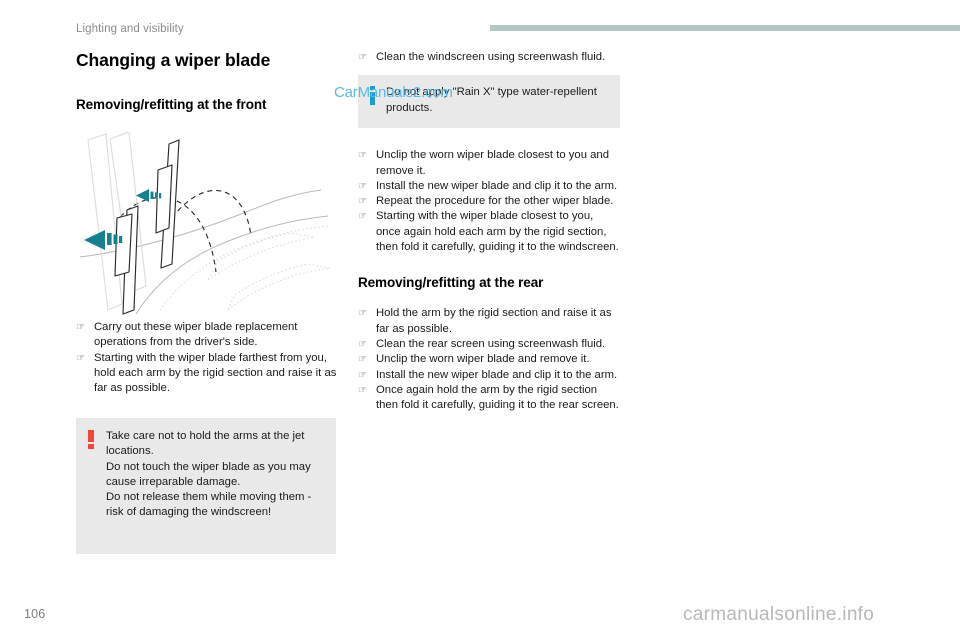 The width and height of the screenshot is (960, 640). I want to click on illustration-spacer, so click(207, 221).